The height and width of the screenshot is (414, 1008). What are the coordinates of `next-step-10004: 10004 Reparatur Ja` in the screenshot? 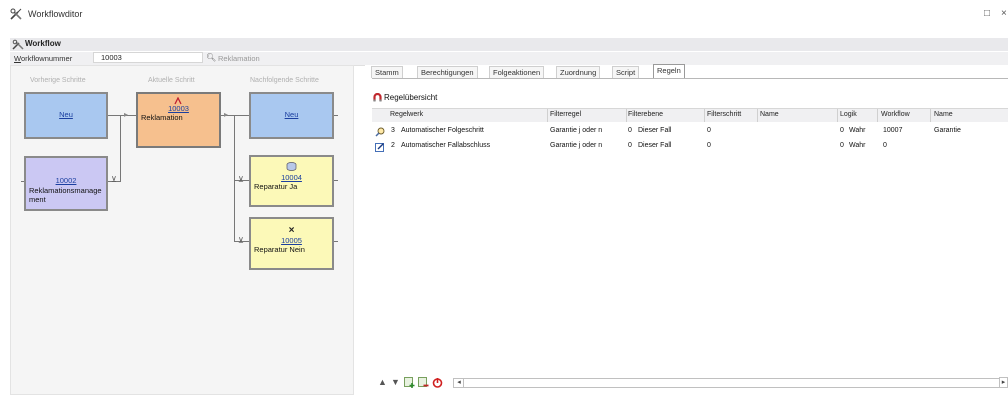 It's located at (291, 181).